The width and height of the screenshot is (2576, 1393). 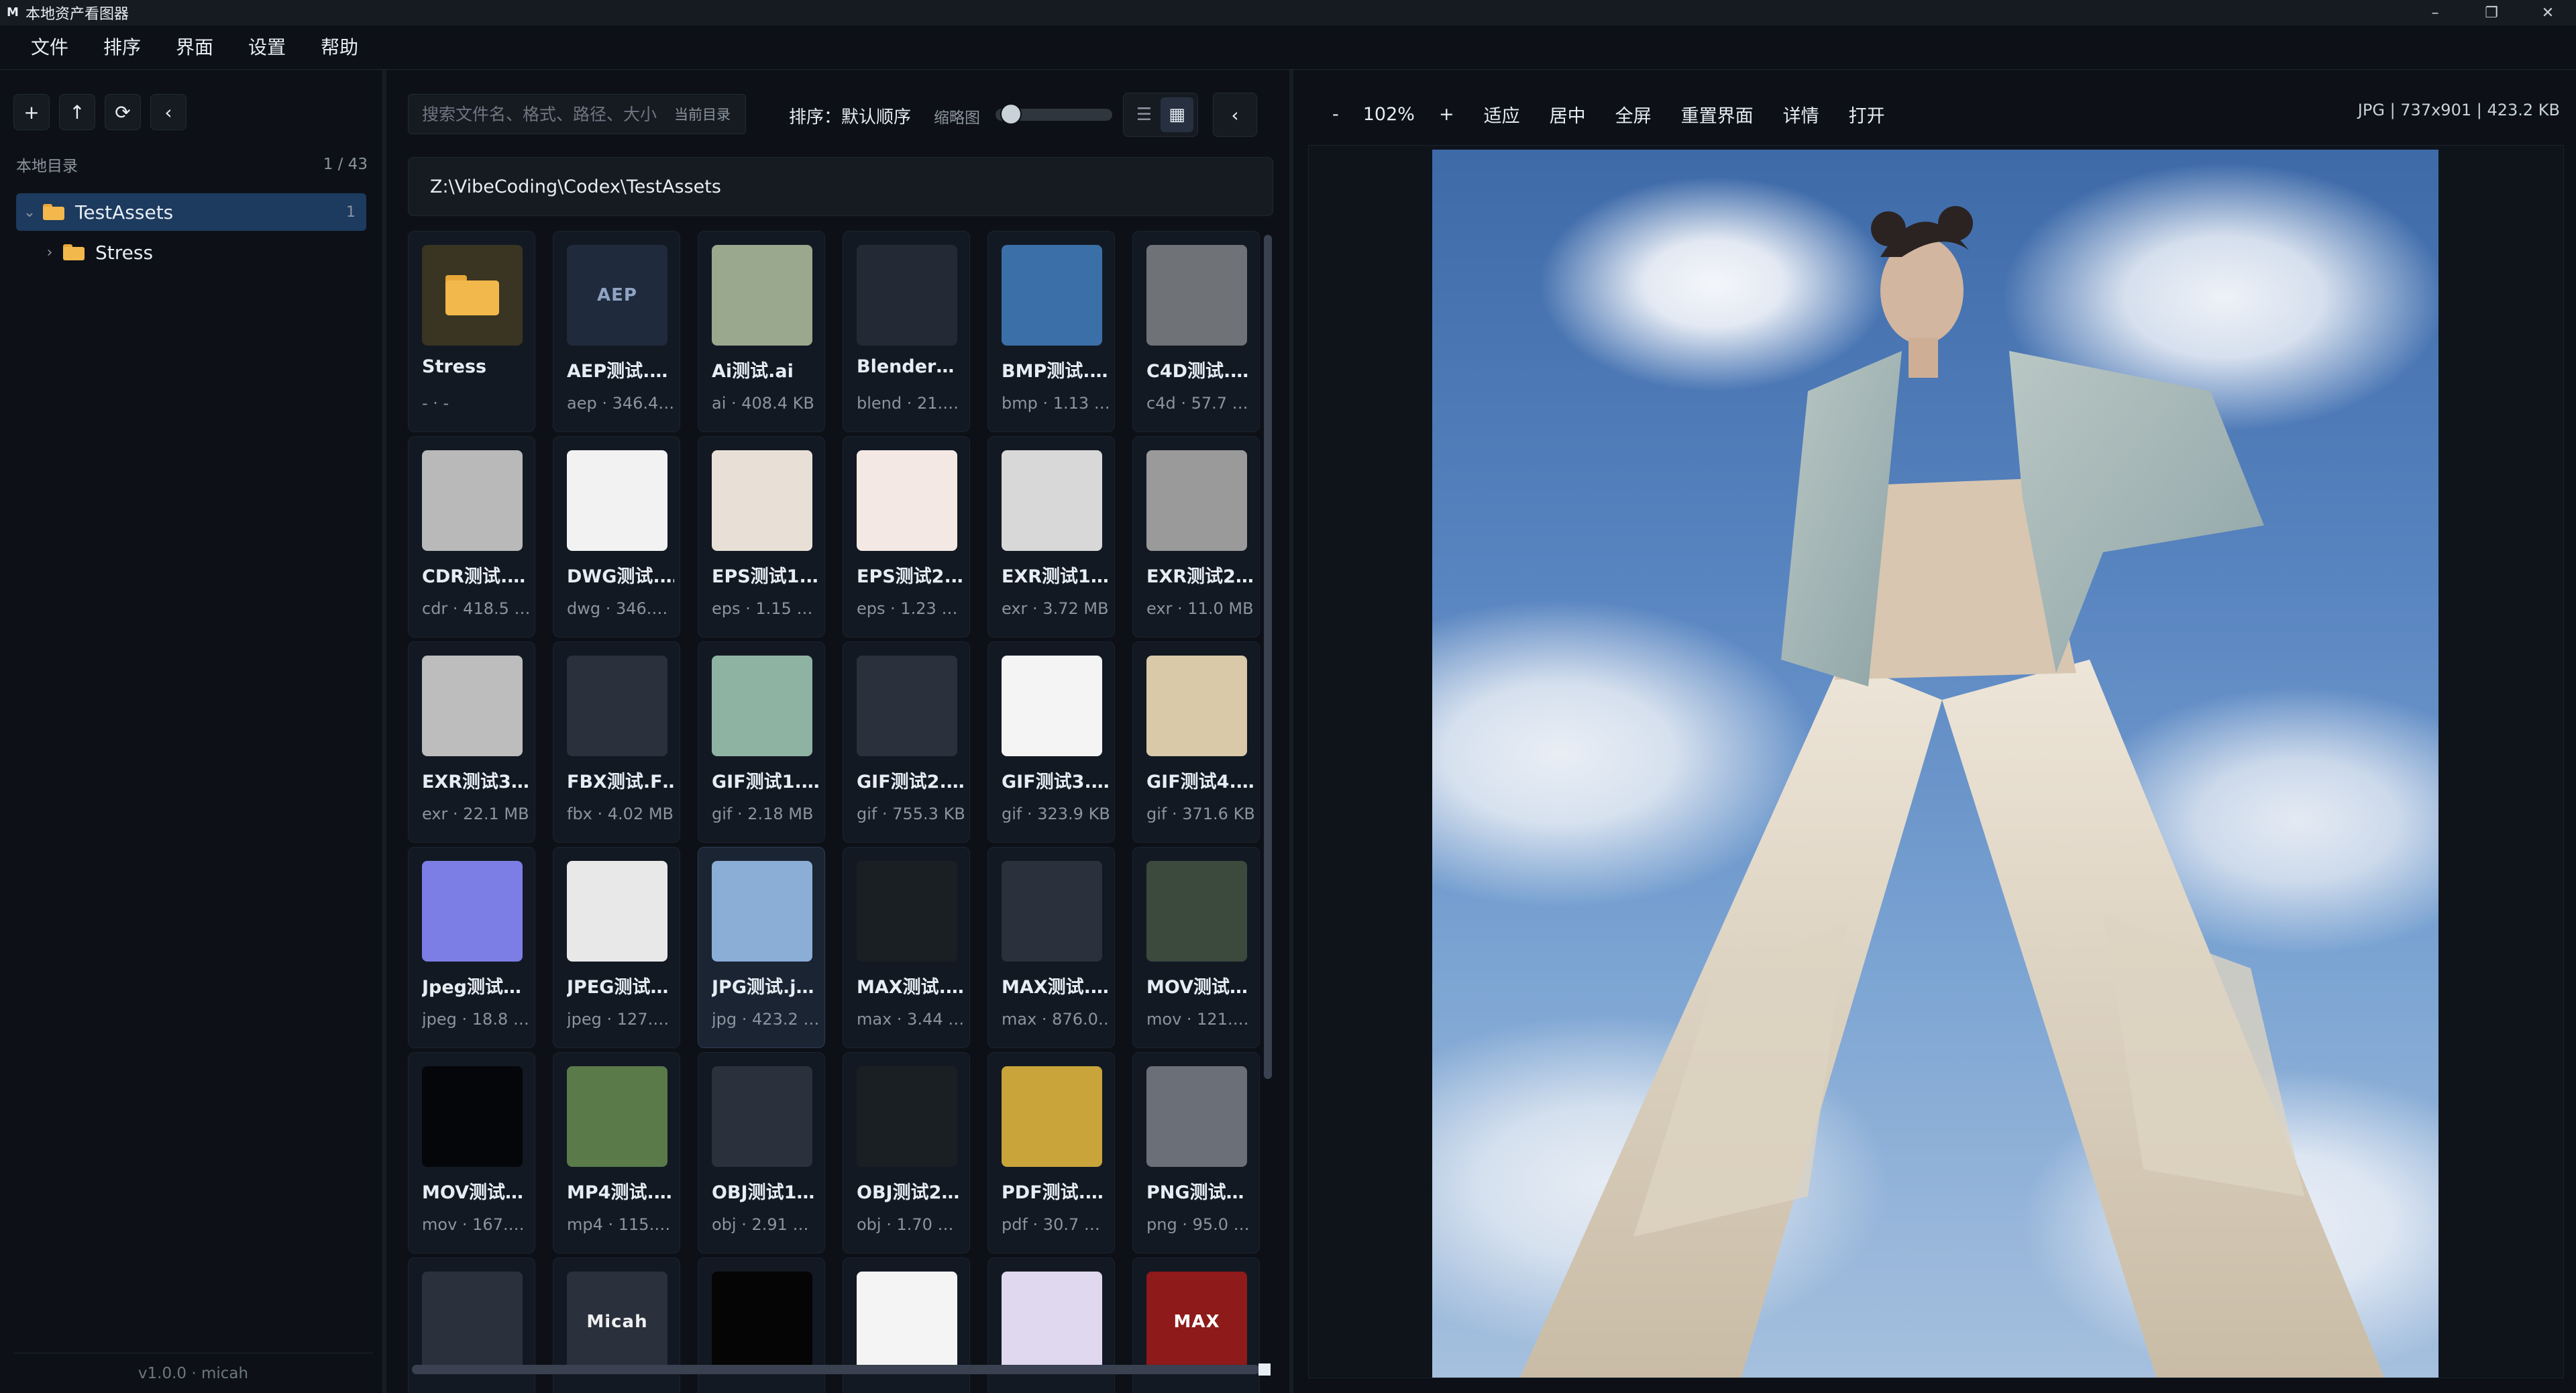 I want to click on app-title: 本地资产看图器, so click(x=77, y=14).